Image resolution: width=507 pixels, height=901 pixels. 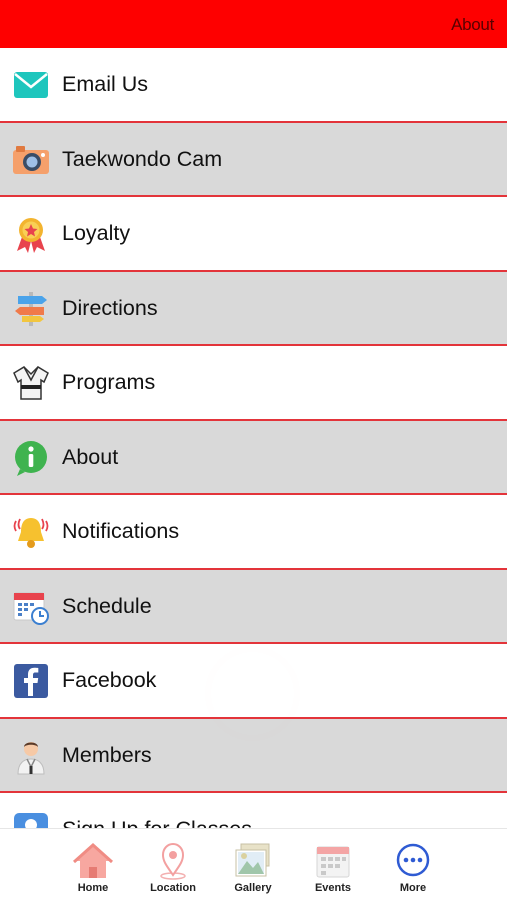 What do you see at coordinates (31, 160) in the screenshot?
I see `camera-icon` at bounding box center [31, 160].